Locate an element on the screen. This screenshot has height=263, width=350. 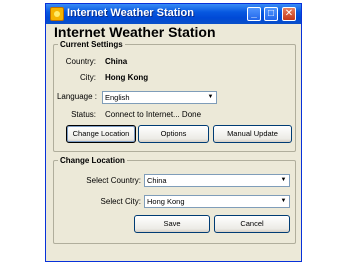
city-label: City: is located at coordinates (88, 77).